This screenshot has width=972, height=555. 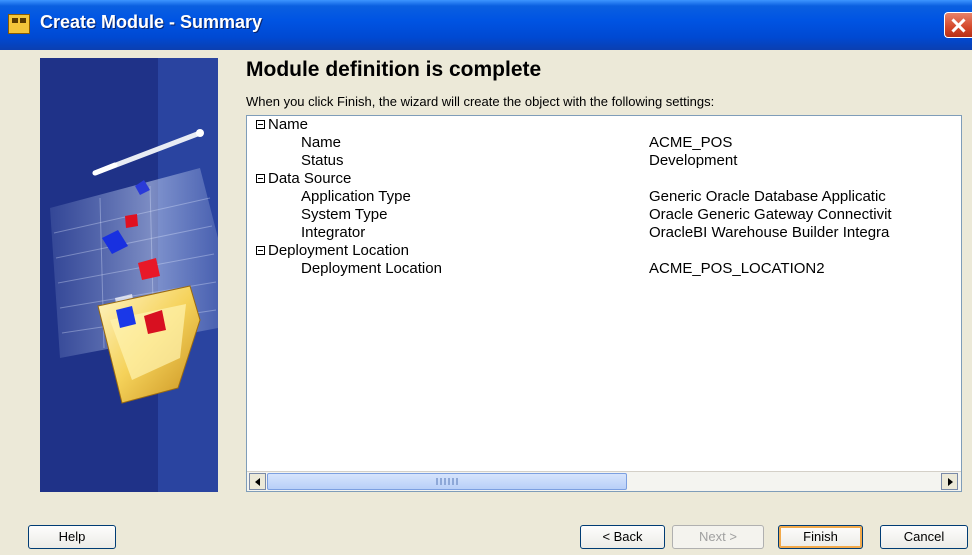 I want to click on property-value: OracleBI Warehouse Builder Integra, so click(x=769, y=232).